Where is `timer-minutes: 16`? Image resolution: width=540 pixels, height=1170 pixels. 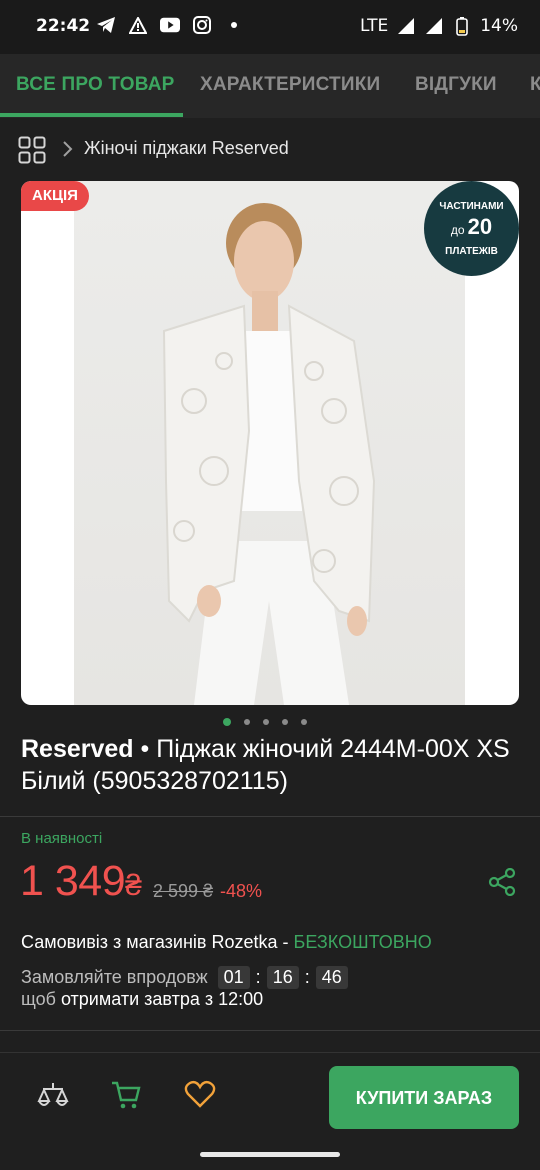
timer-minutes: 16 is located at coordinates (282, 977).